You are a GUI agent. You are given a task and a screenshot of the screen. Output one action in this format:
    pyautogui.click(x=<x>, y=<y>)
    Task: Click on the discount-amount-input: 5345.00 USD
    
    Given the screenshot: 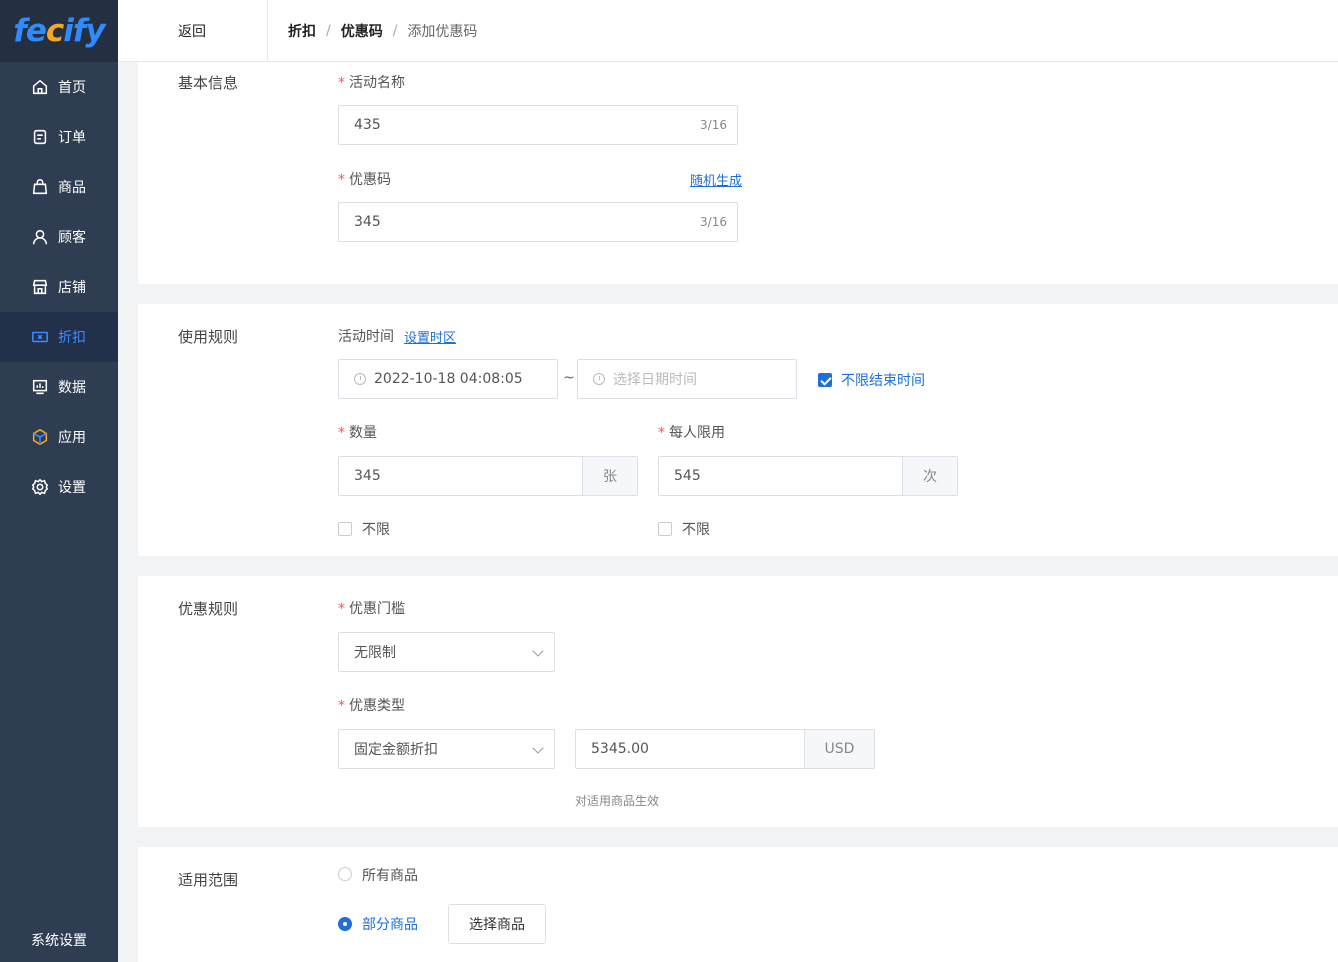 What is the action you would take?
    pyautogui.click(x=725, y=749)
    